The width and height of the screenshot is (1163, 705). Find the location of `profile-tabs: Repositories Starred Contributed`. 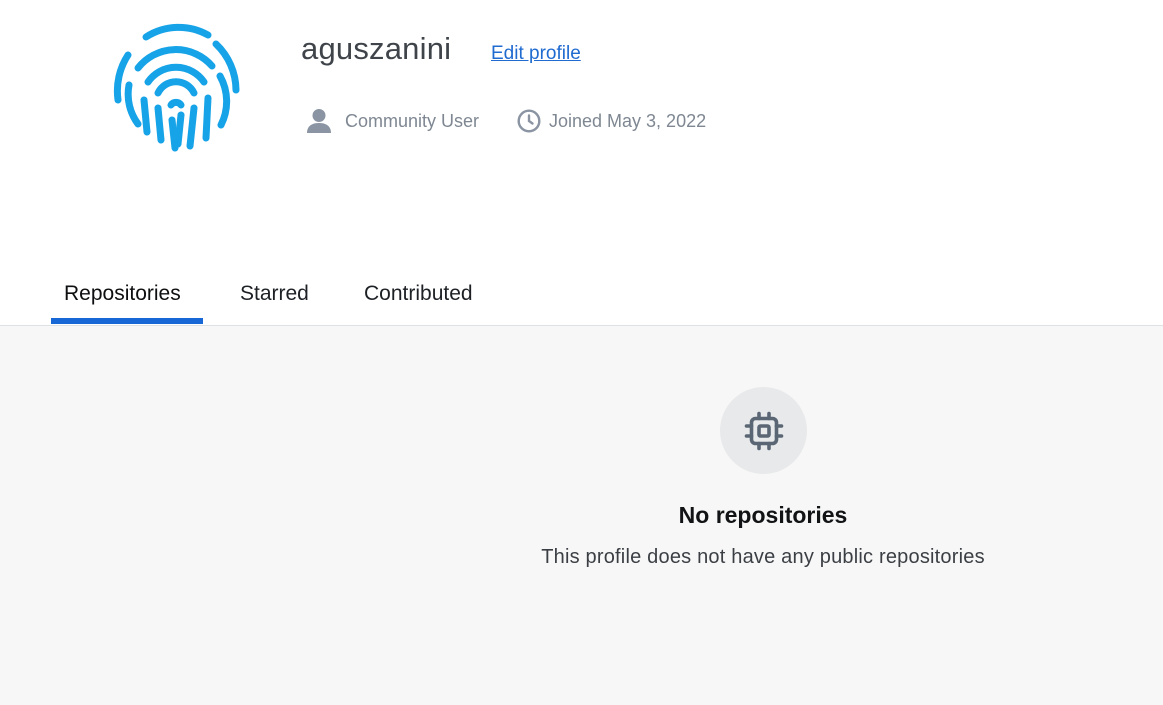

profile-tabs: Repositories Starred Contributed is located at coordinates (581, 298).